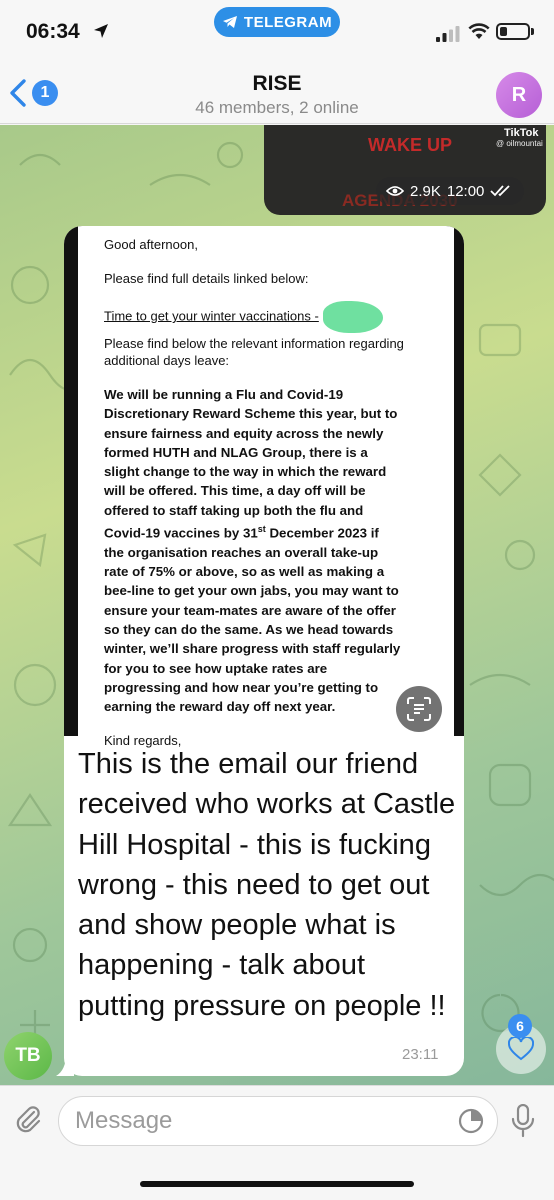 This screenshot has width=554, height=1200. Describe the element at coordinates (216, 668) in the screenshot. I see `email-body-line: for you to see how uptake rates are` at that location.